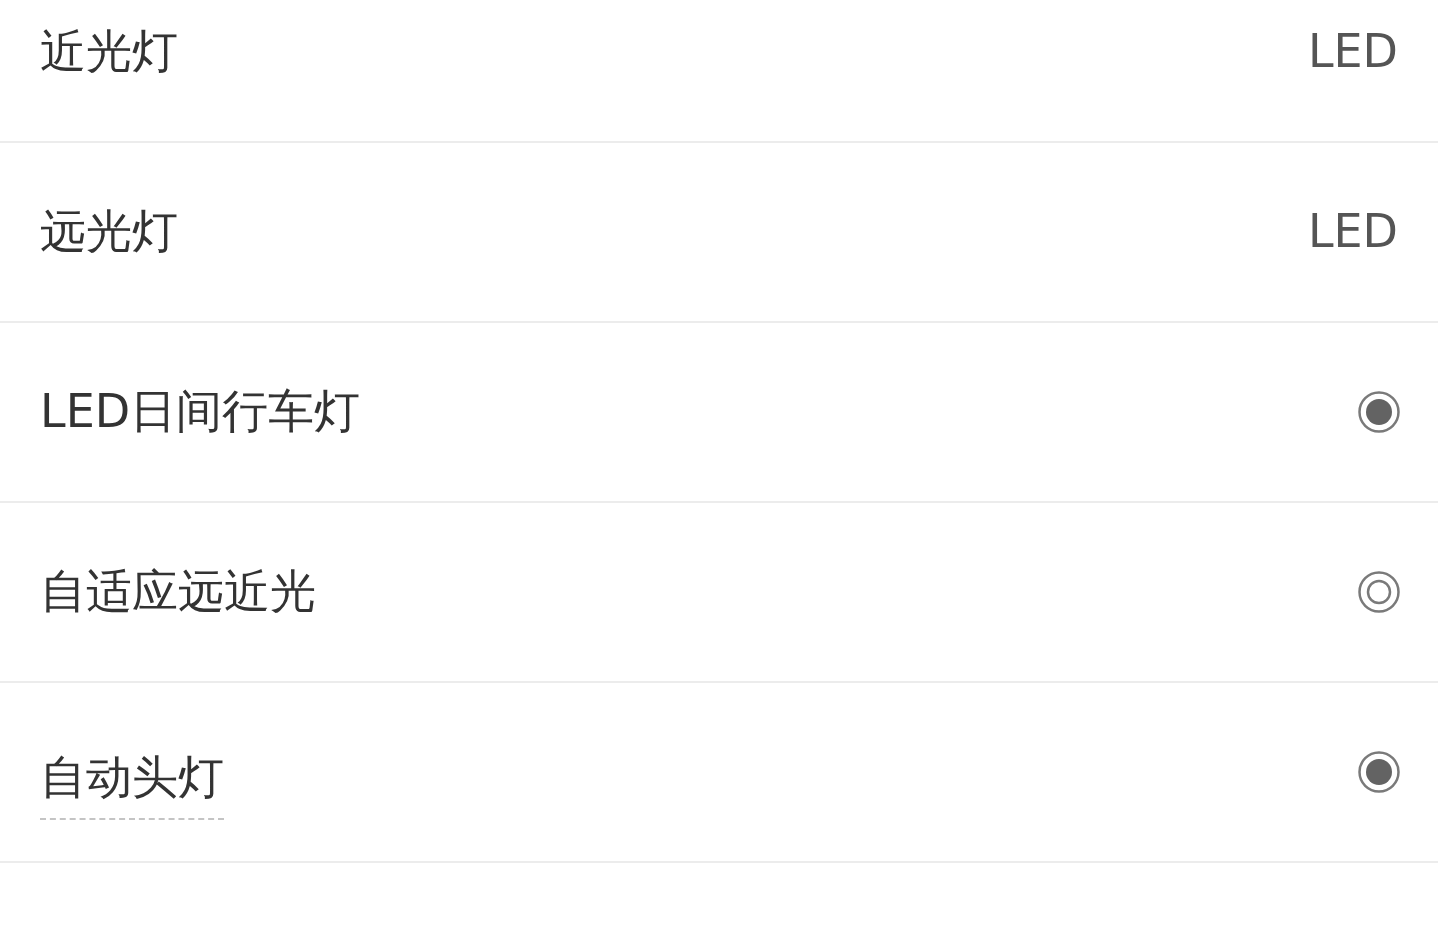  What do you see at coordinates (132, 785) in the screenshot?
I see `row-label: 自动头灯` at bounding box center [132, 785].